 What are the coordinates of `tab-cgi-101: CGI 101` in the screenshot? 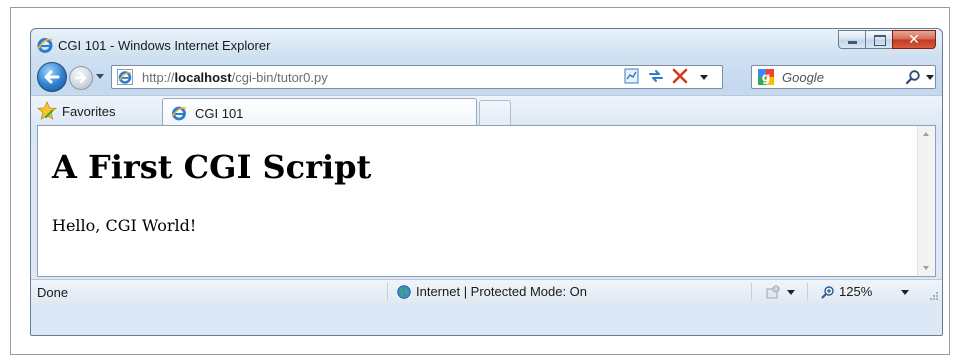 It's located at (319, 112).